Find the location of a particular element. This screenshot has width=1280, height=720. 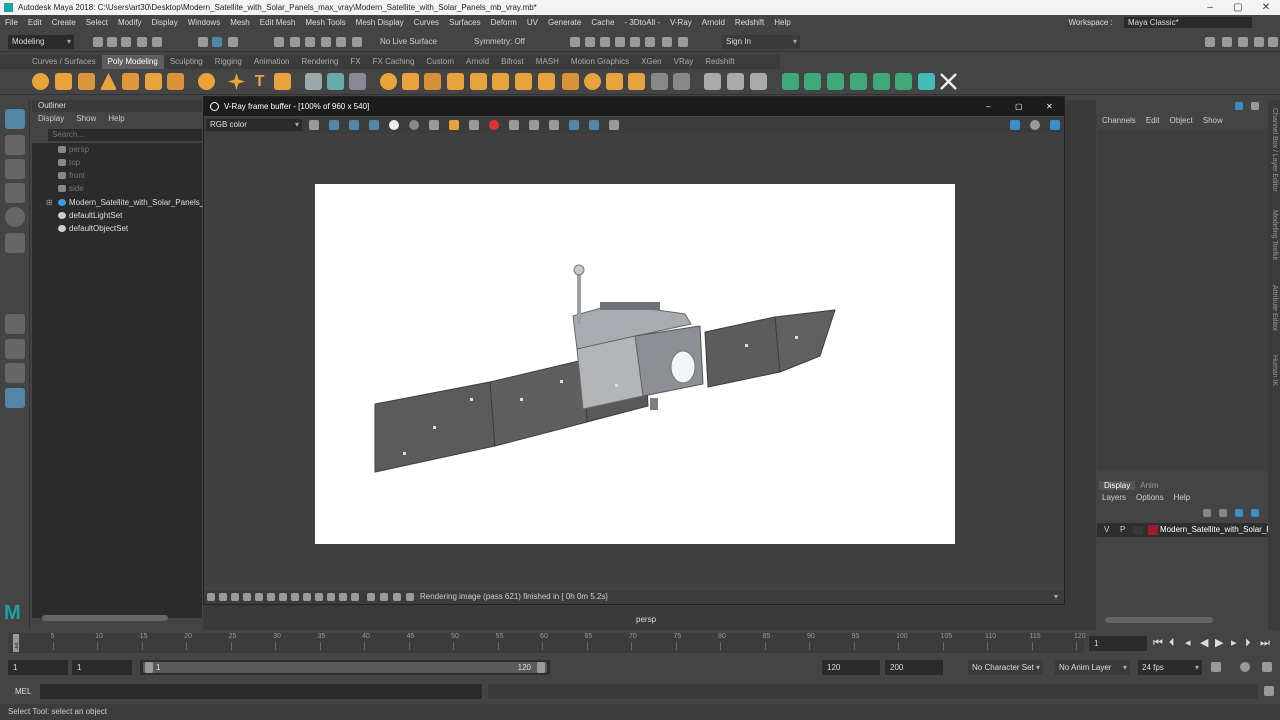

menu-curves: Curves is located at coordinates (426, 22).